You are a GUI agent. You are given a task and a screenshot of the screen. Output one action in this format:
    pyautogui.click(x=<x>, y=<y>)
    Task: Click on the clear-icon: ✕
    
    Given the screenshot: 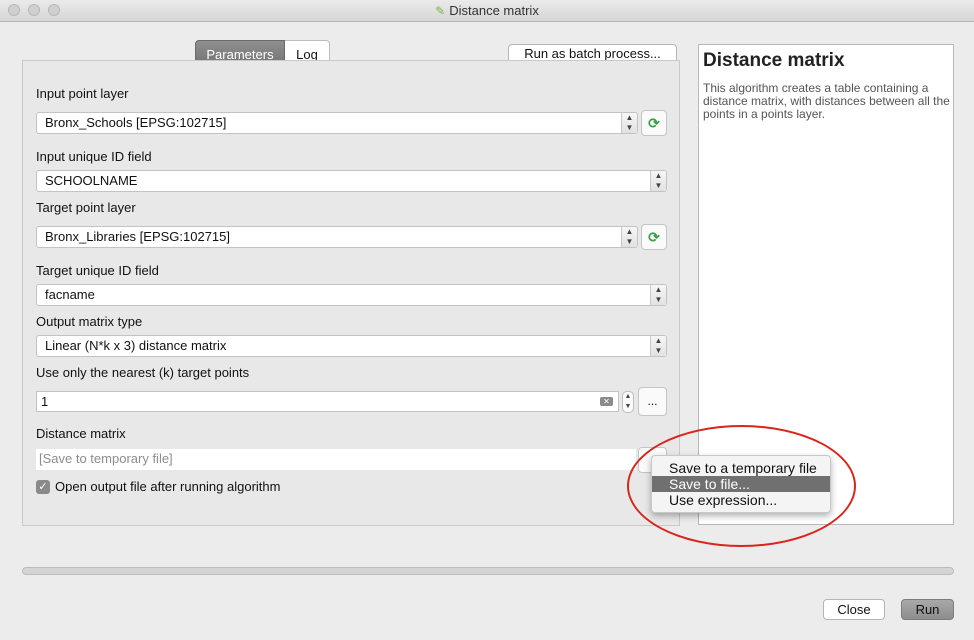 What is the action you would take?
    pyautogui.click(x=606, y=401)
    